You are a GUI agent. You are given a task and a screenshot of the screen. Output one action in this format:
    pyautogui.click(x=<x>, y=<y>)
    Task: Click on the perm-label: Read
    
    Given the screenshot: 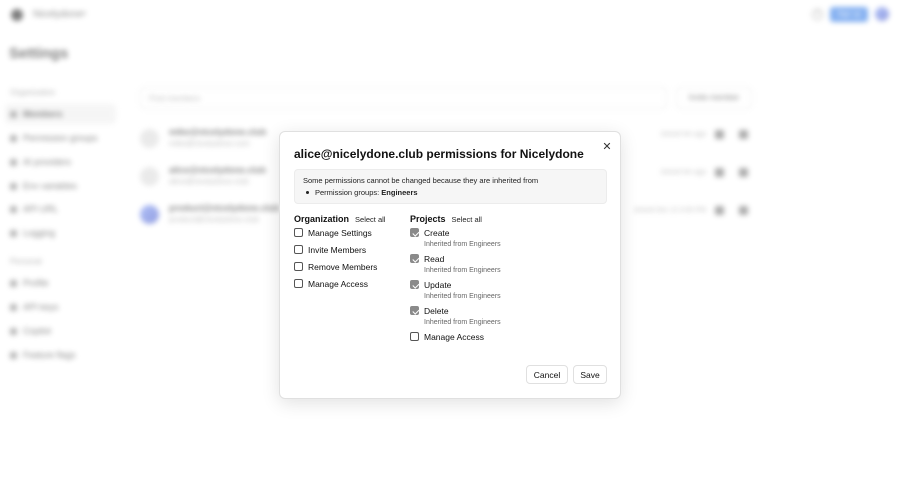 What is the action you would take?
    pyautogui.click(x=434, y=259)
    